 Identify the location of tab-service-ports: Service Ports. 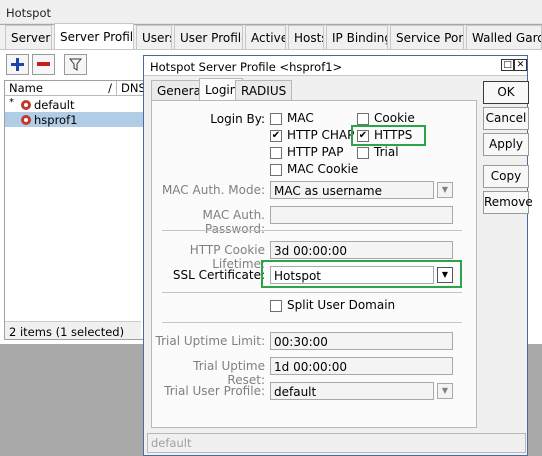
(427, 37).